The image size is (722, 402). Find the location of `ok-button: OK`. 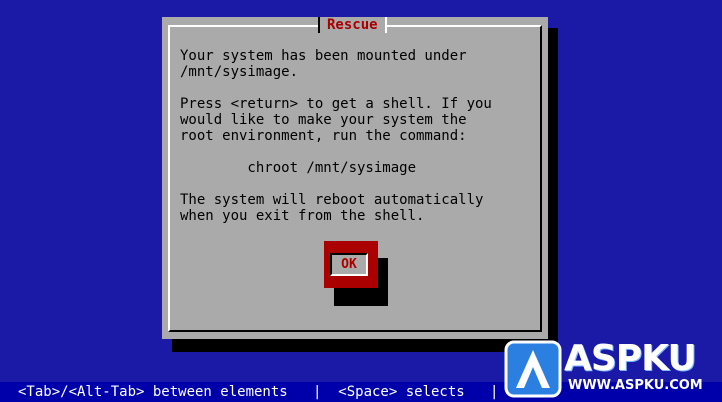

ok-button: OK is located at coordinates (351, 264).